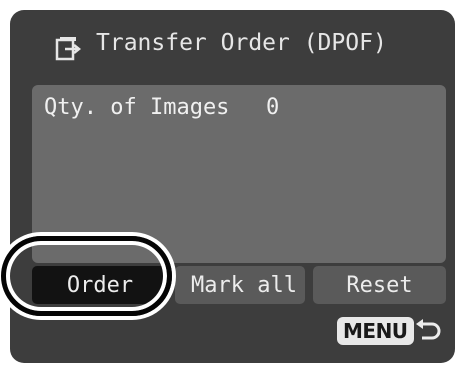 This screenshot has width=461, height=365. Describe the element at coordinates (137, 107) in the screenshot. I see `qty-of-images-label: Qty. of Images` at that location.